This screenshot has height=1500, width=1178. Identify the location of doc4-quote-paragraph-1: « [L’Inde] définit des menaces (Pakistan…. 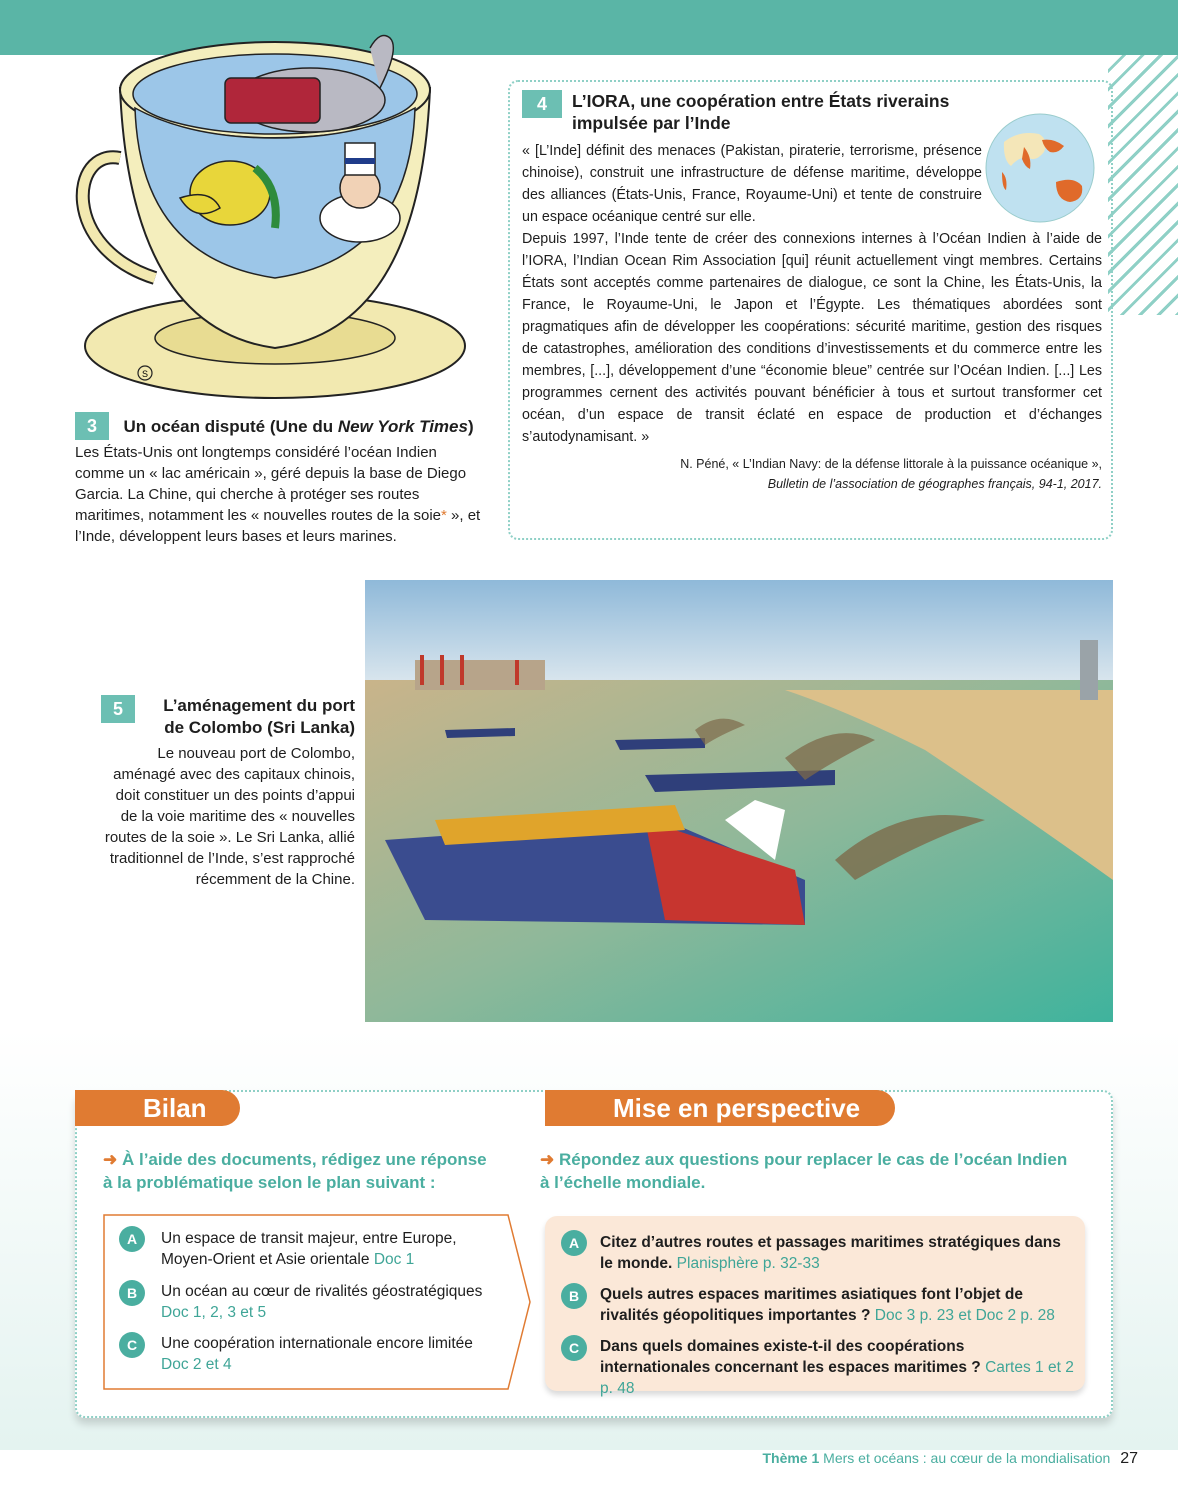
(752, 184).